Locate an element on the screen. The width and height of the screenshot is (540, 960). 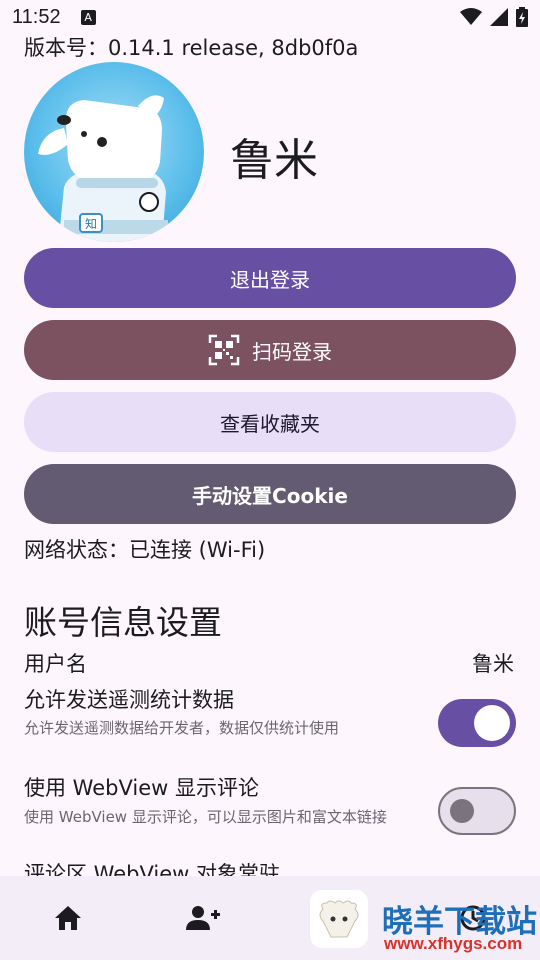
scan-login-button: 扫码登录 is located at coordinates (270, 350).